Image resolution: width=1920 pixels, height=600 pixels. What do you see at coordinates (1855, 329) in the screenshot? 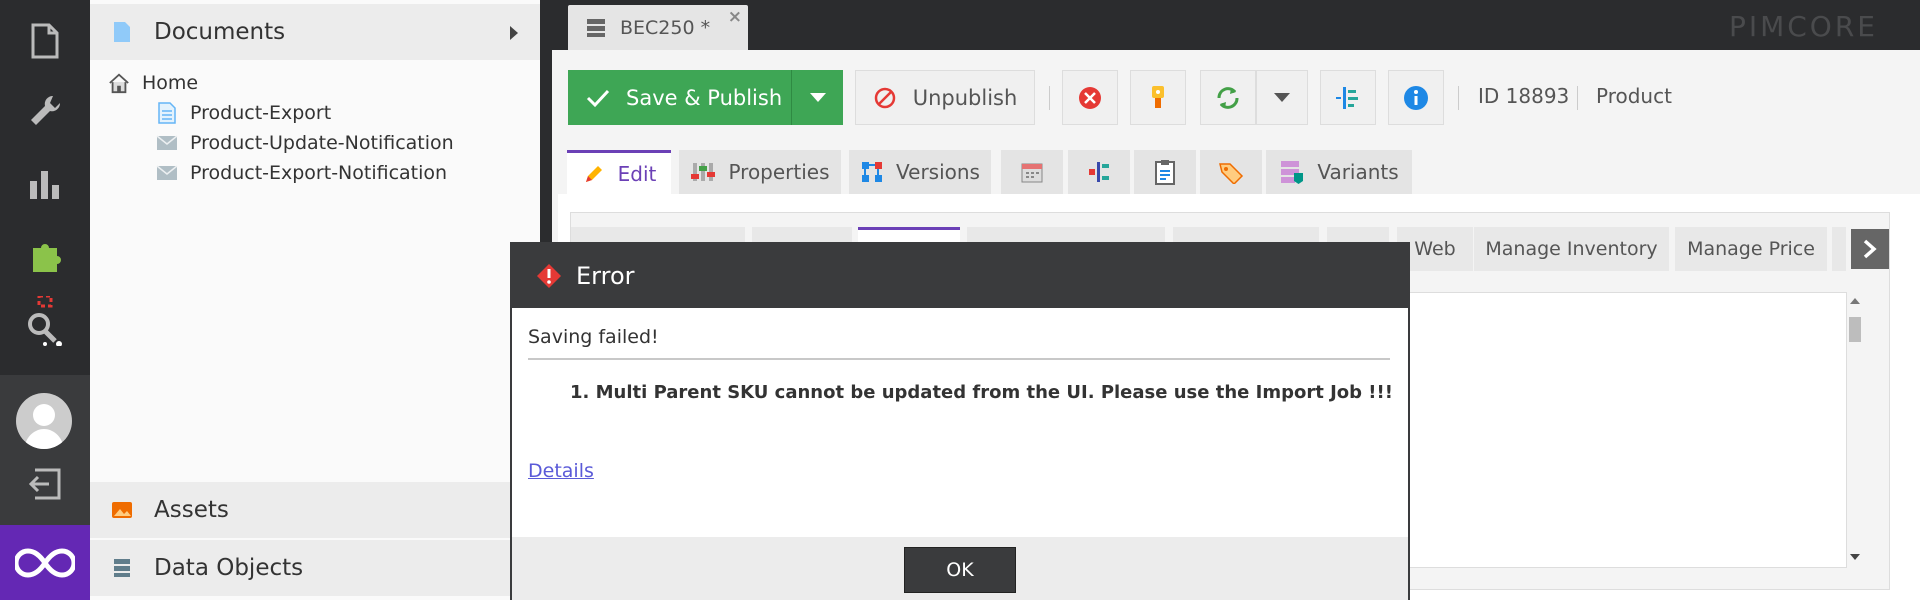
I see `scrollbar-thumb` at bounding box center [1855, 329].